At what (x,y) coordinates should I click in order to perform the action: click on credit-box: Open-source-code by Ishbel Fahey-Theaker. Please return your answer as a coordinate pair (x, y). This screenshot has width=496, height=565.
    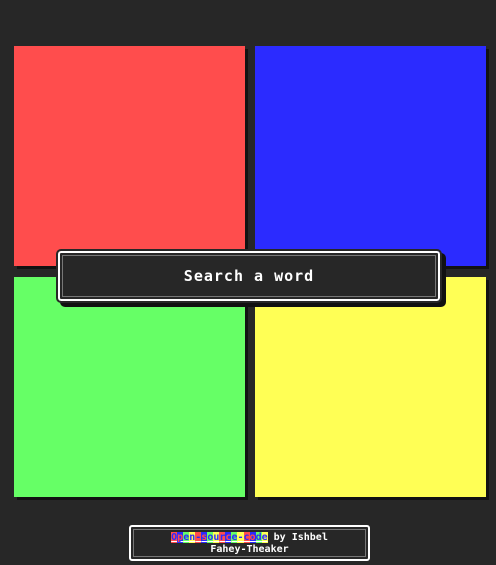
    Looking at the image, I should click on (249, 543).